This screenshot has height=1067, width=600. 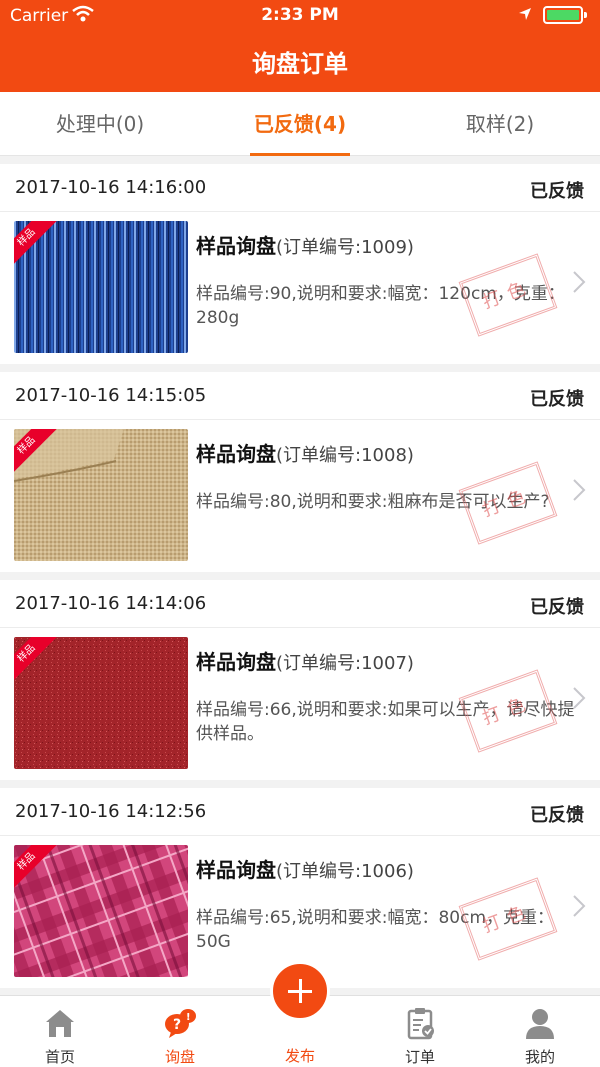 What do you see at coordinates (345, 663) in the screenshot?
I see `order-number: (订单编号:1007)` at bounding box center [345, 663].